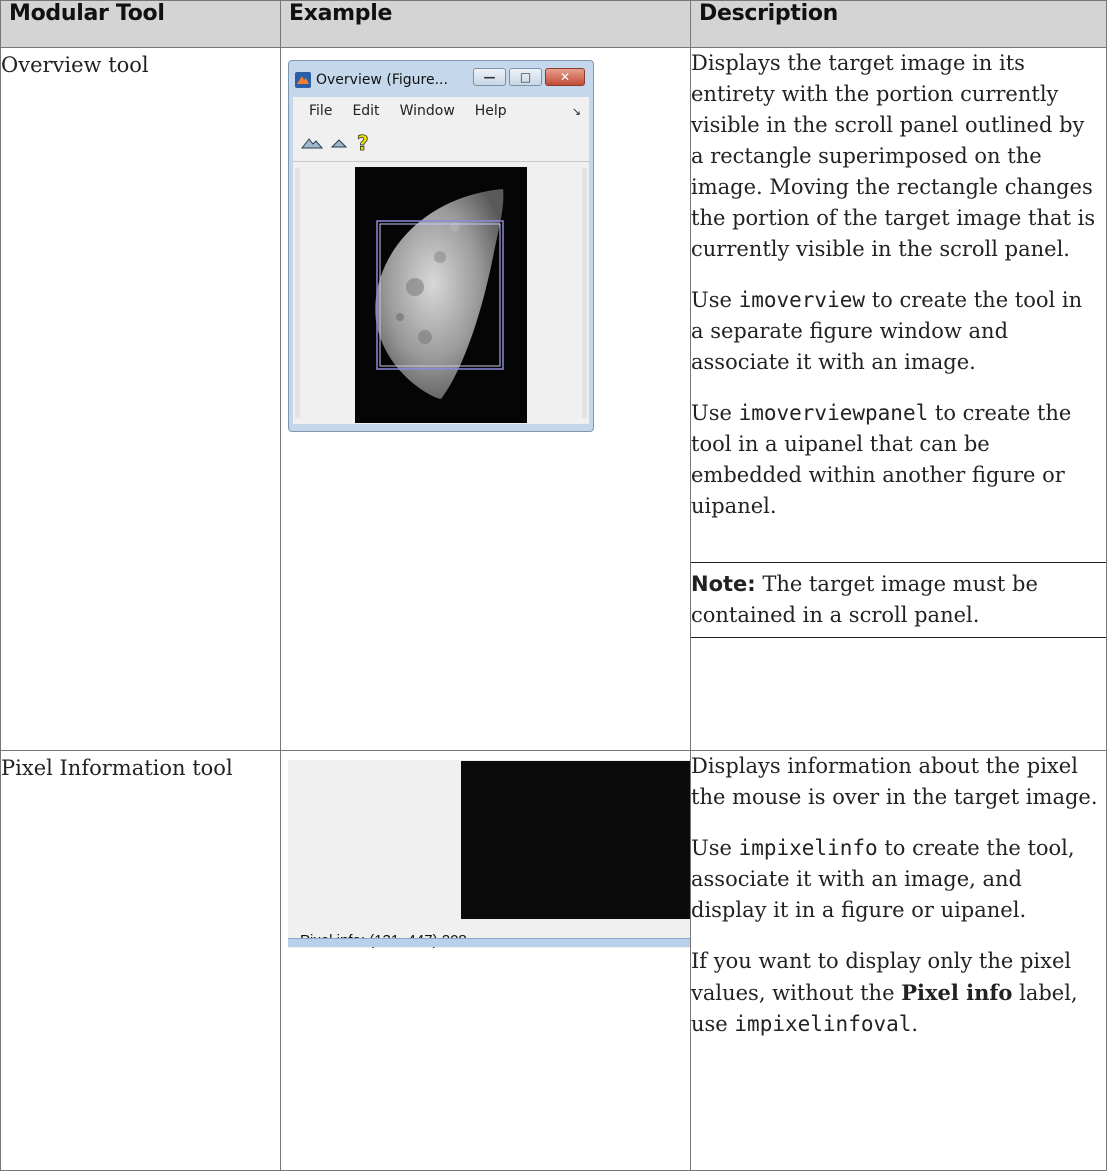  What do you see at coordinates (957, 992) in the screenshot?
I see `pixel-info-term: Pixel info` at bounding box center [957, 992].